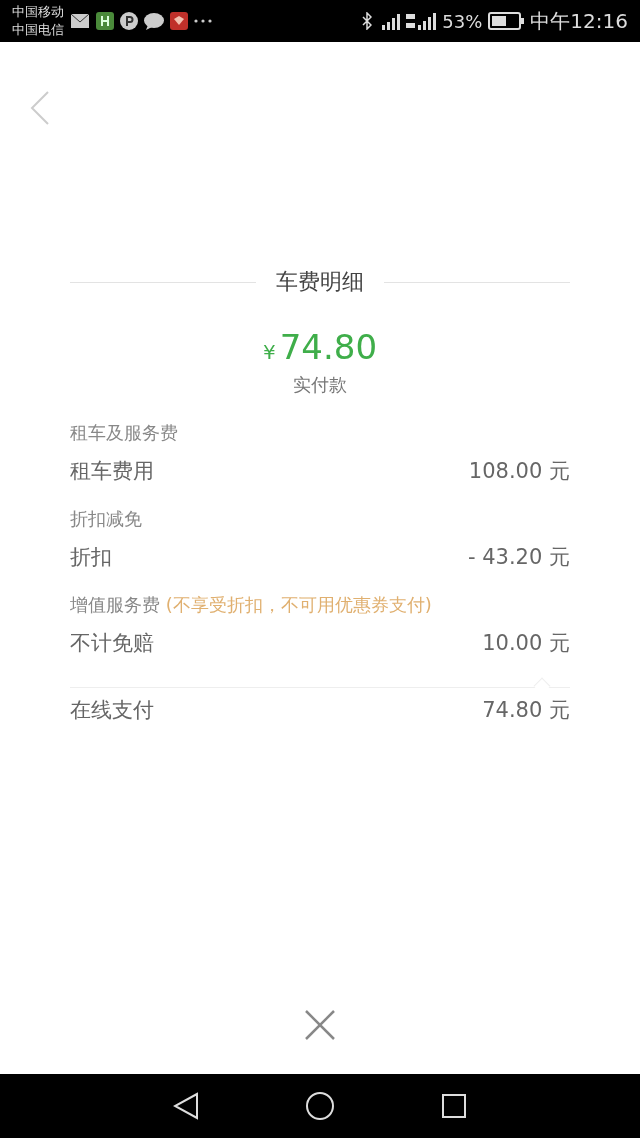  What do you see at coordinates (526, 710) in the screenshot?
I see `total-value: 74.80 元` at bounding box center [526, 710].